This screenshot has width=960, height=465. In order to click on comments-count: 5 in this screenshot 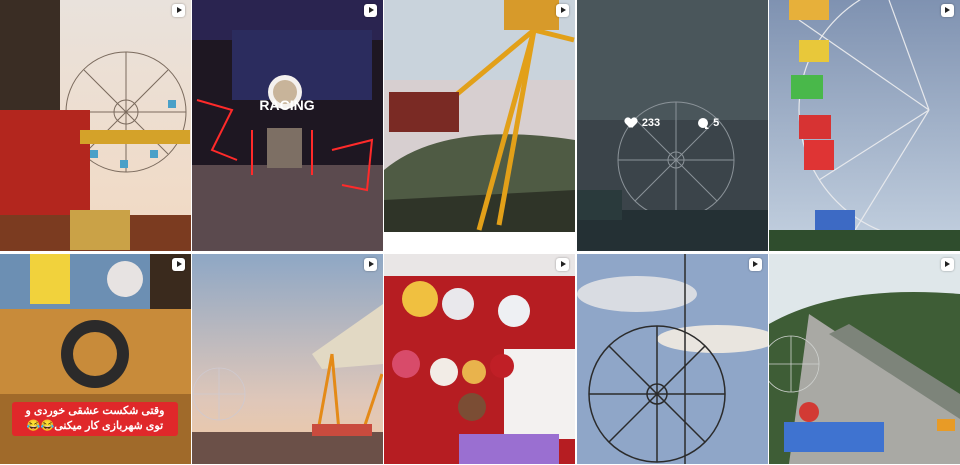, I will do `click(716, 123)`.